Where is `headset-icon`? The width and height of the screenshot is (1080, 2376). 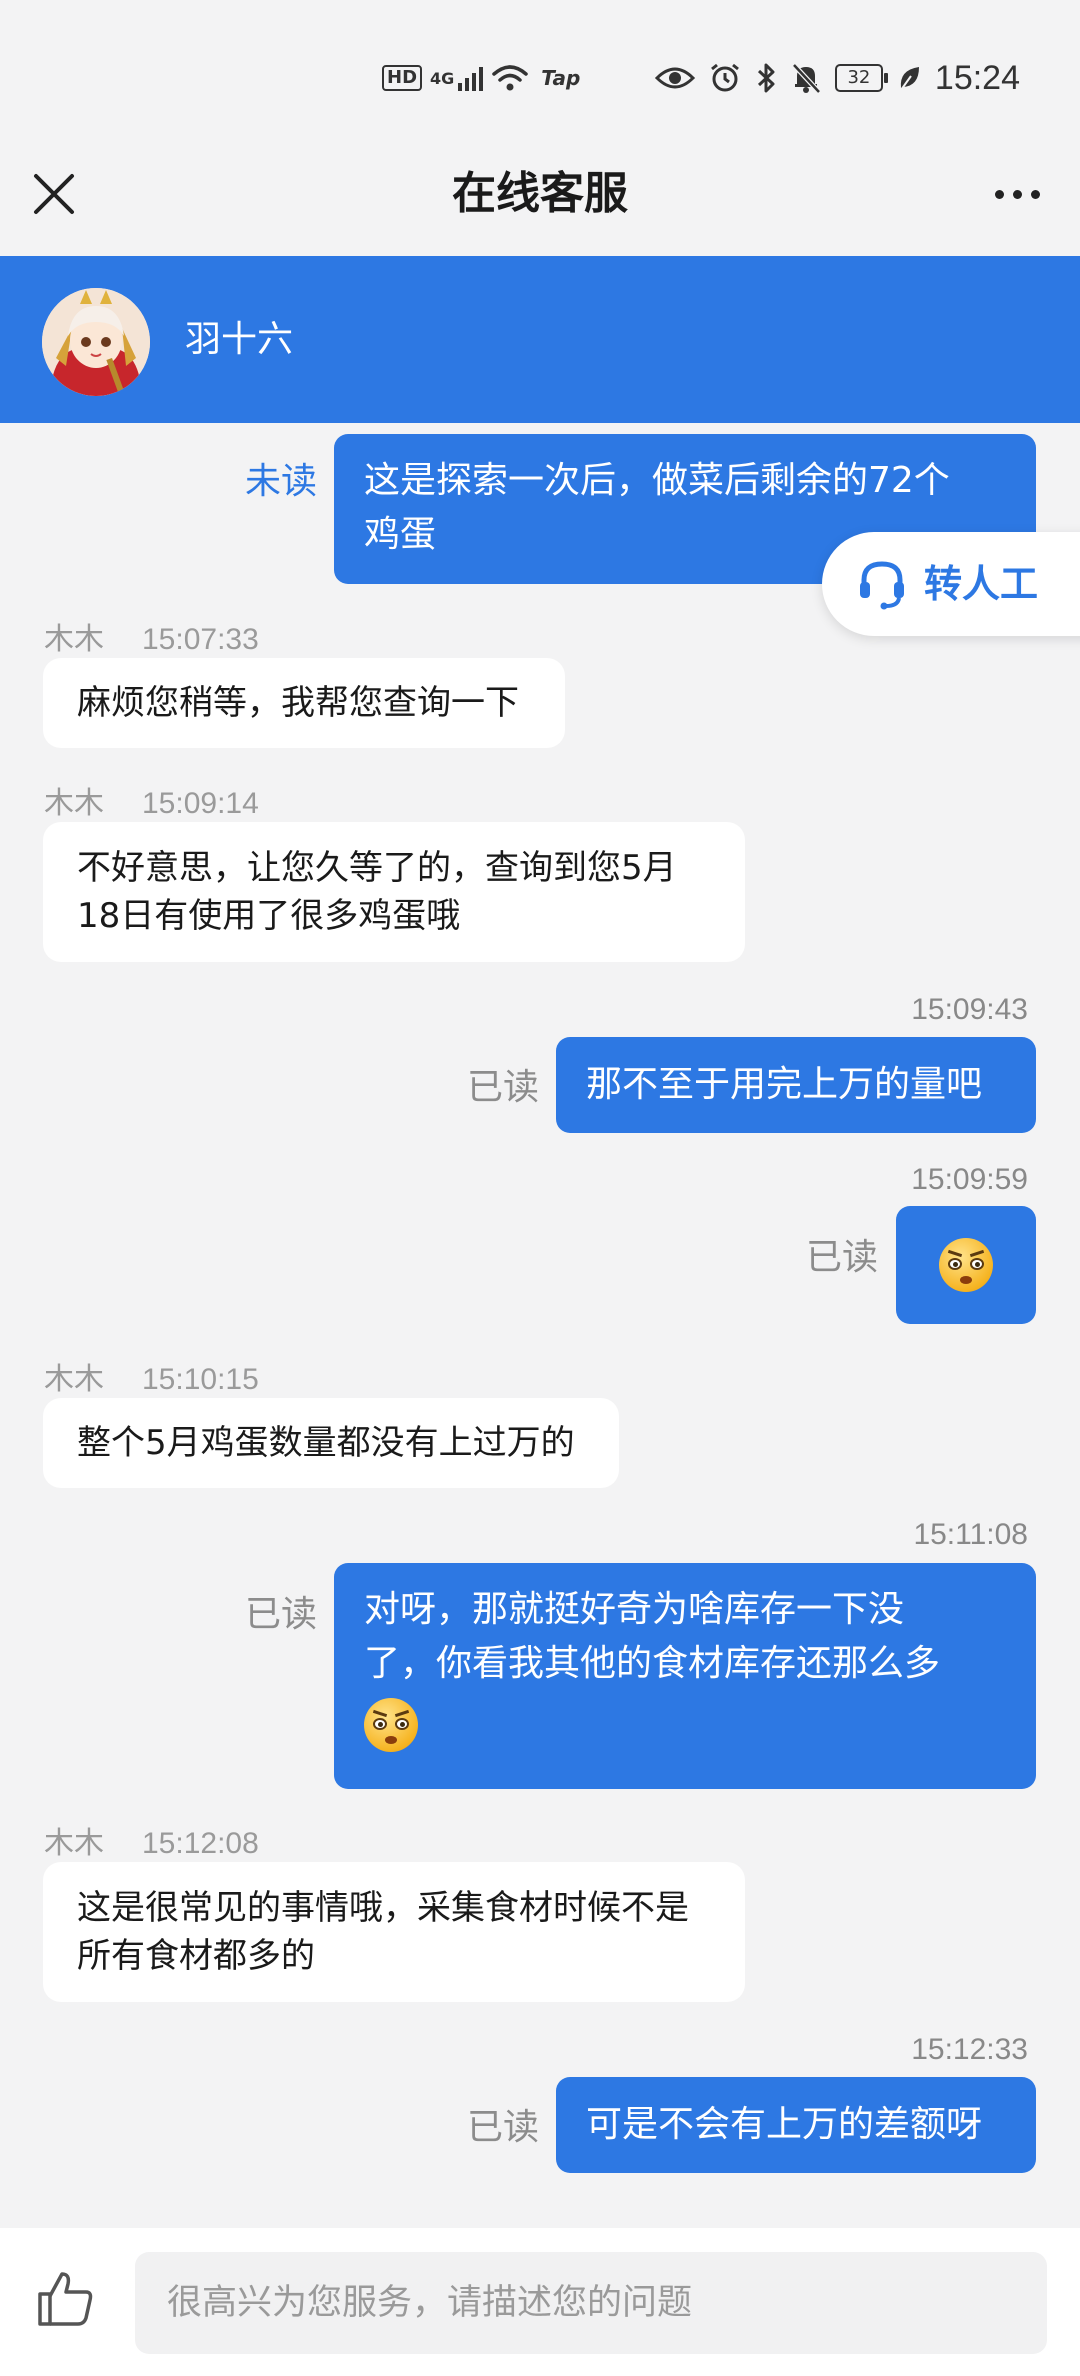
headset-icon is located at coordinates (882, 585).